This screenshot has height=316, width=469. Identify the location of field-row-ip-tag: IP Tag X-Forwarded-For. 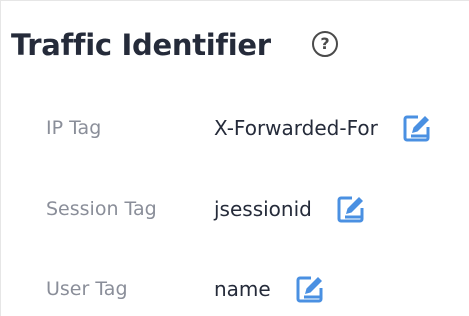
(235, 128).